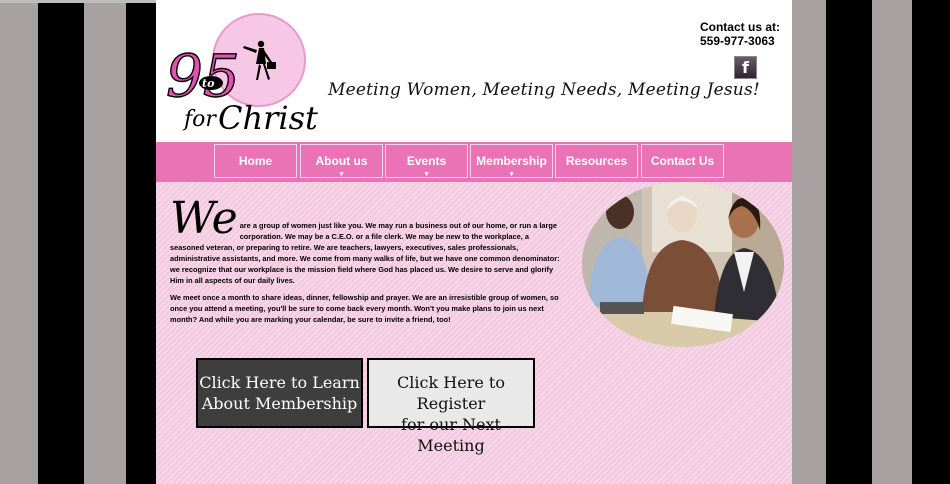 The width and height of the screenshot is (950, 484). Describe the element at coordinates (245, 71) in the screenshot. I see `site-logo: 95 to for Christ` at that location.